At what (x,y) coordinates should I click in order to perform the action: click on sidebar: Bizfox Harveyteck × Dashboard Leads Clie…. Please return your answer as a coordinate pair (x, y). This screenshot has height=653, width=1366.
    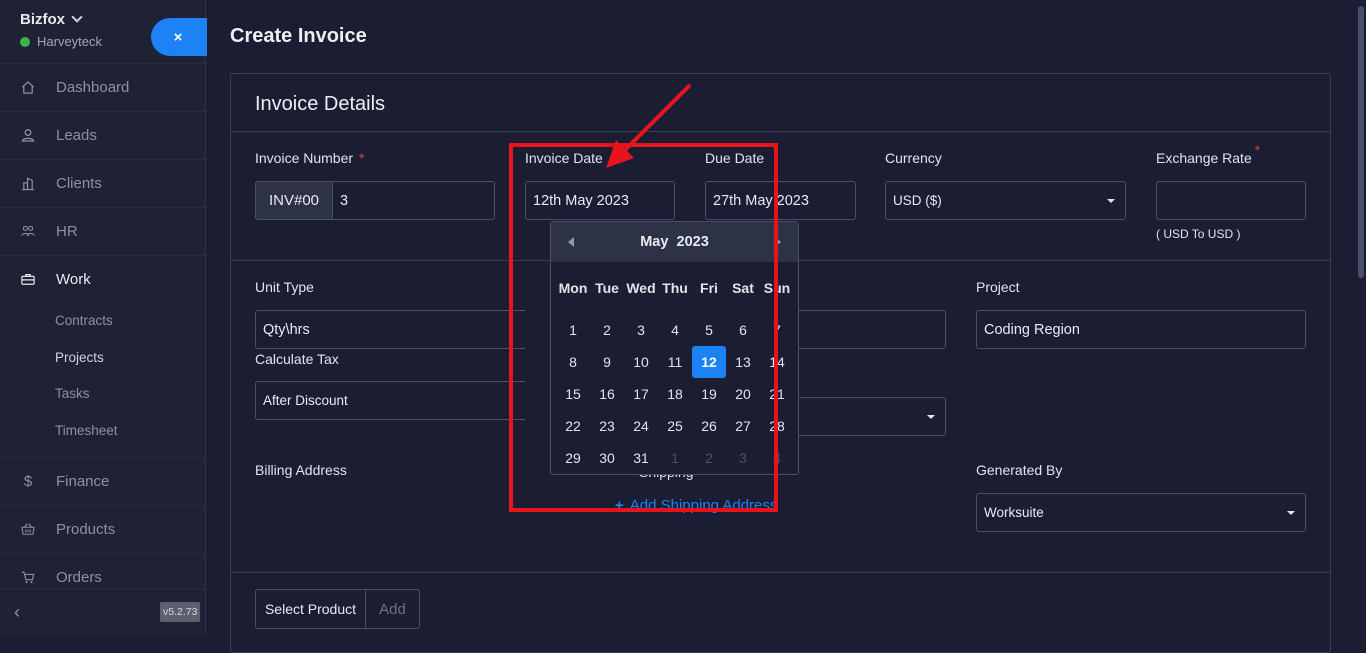
    Looking at the image, I should click on (103, 317).